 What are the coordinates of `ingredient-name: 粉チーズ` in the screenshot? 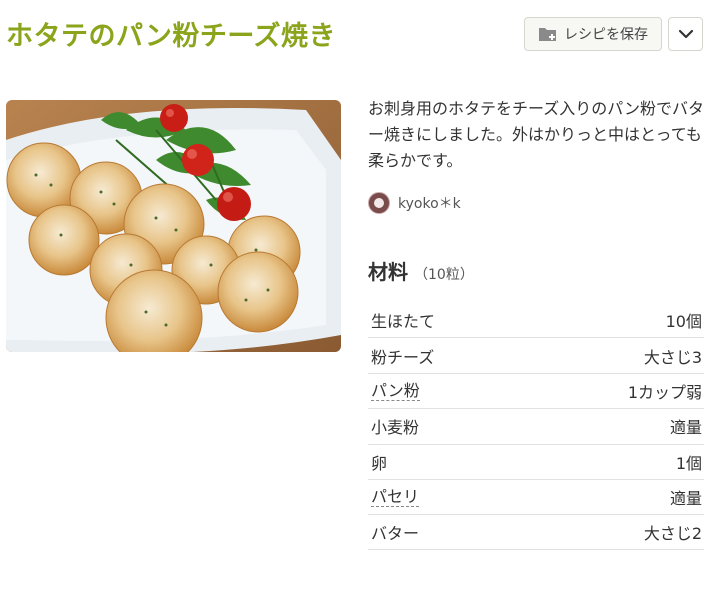 It's located at (403, 357).